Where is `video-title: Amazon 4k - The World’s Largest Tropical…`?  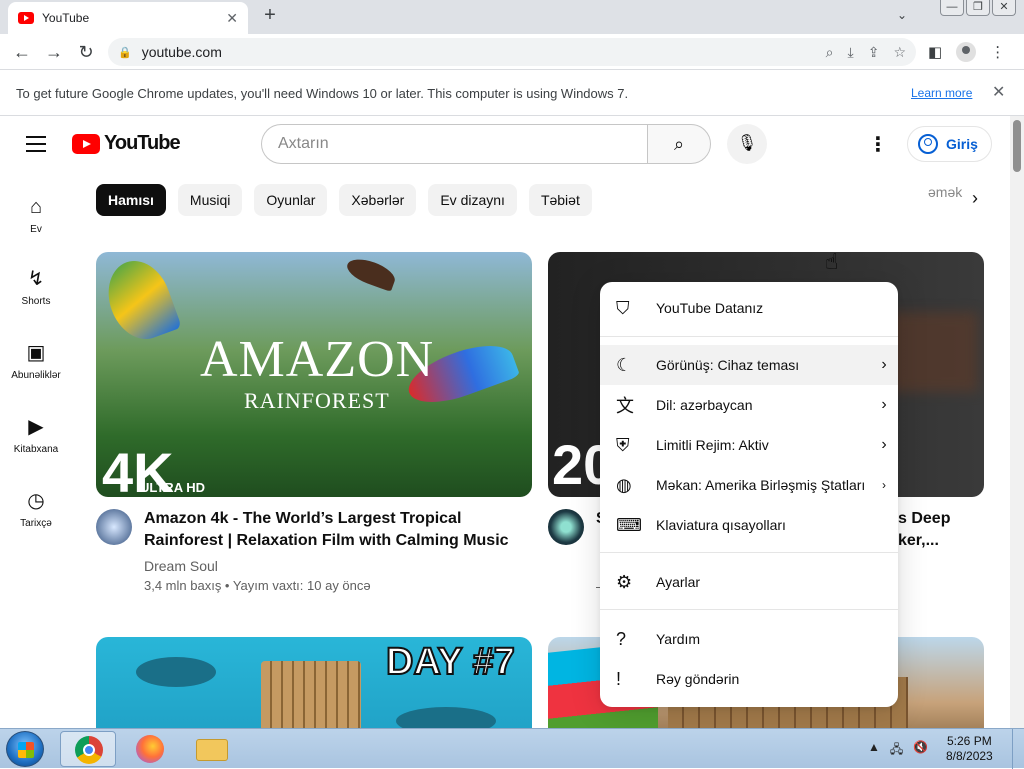
video-title: Amazon 4k - The World’s Largest Tropical… is located at coordinates (329, 530).